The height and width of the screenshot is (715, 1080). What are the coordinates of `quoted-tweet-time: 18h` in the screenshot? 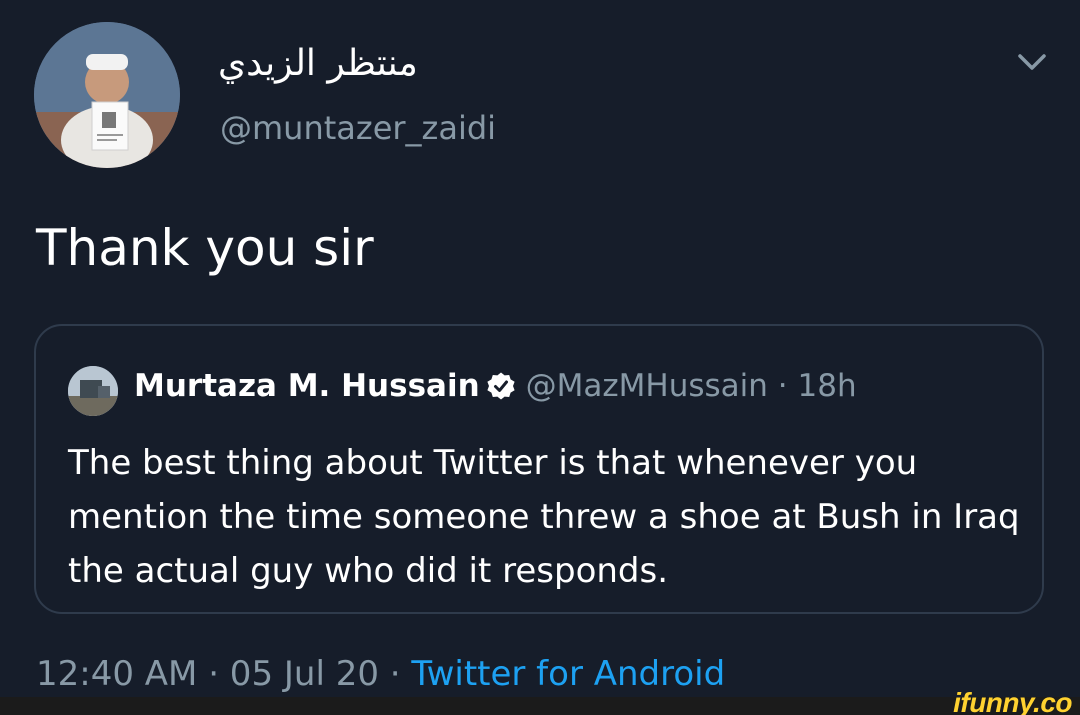 It's located at (827, 386).